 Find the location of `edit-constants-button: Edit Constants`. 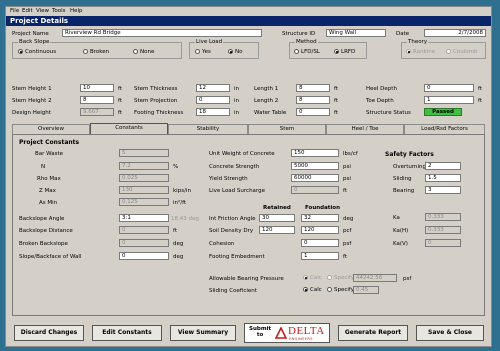

edit-constants-button: Edit Constants is located at coordinates (127, 333).